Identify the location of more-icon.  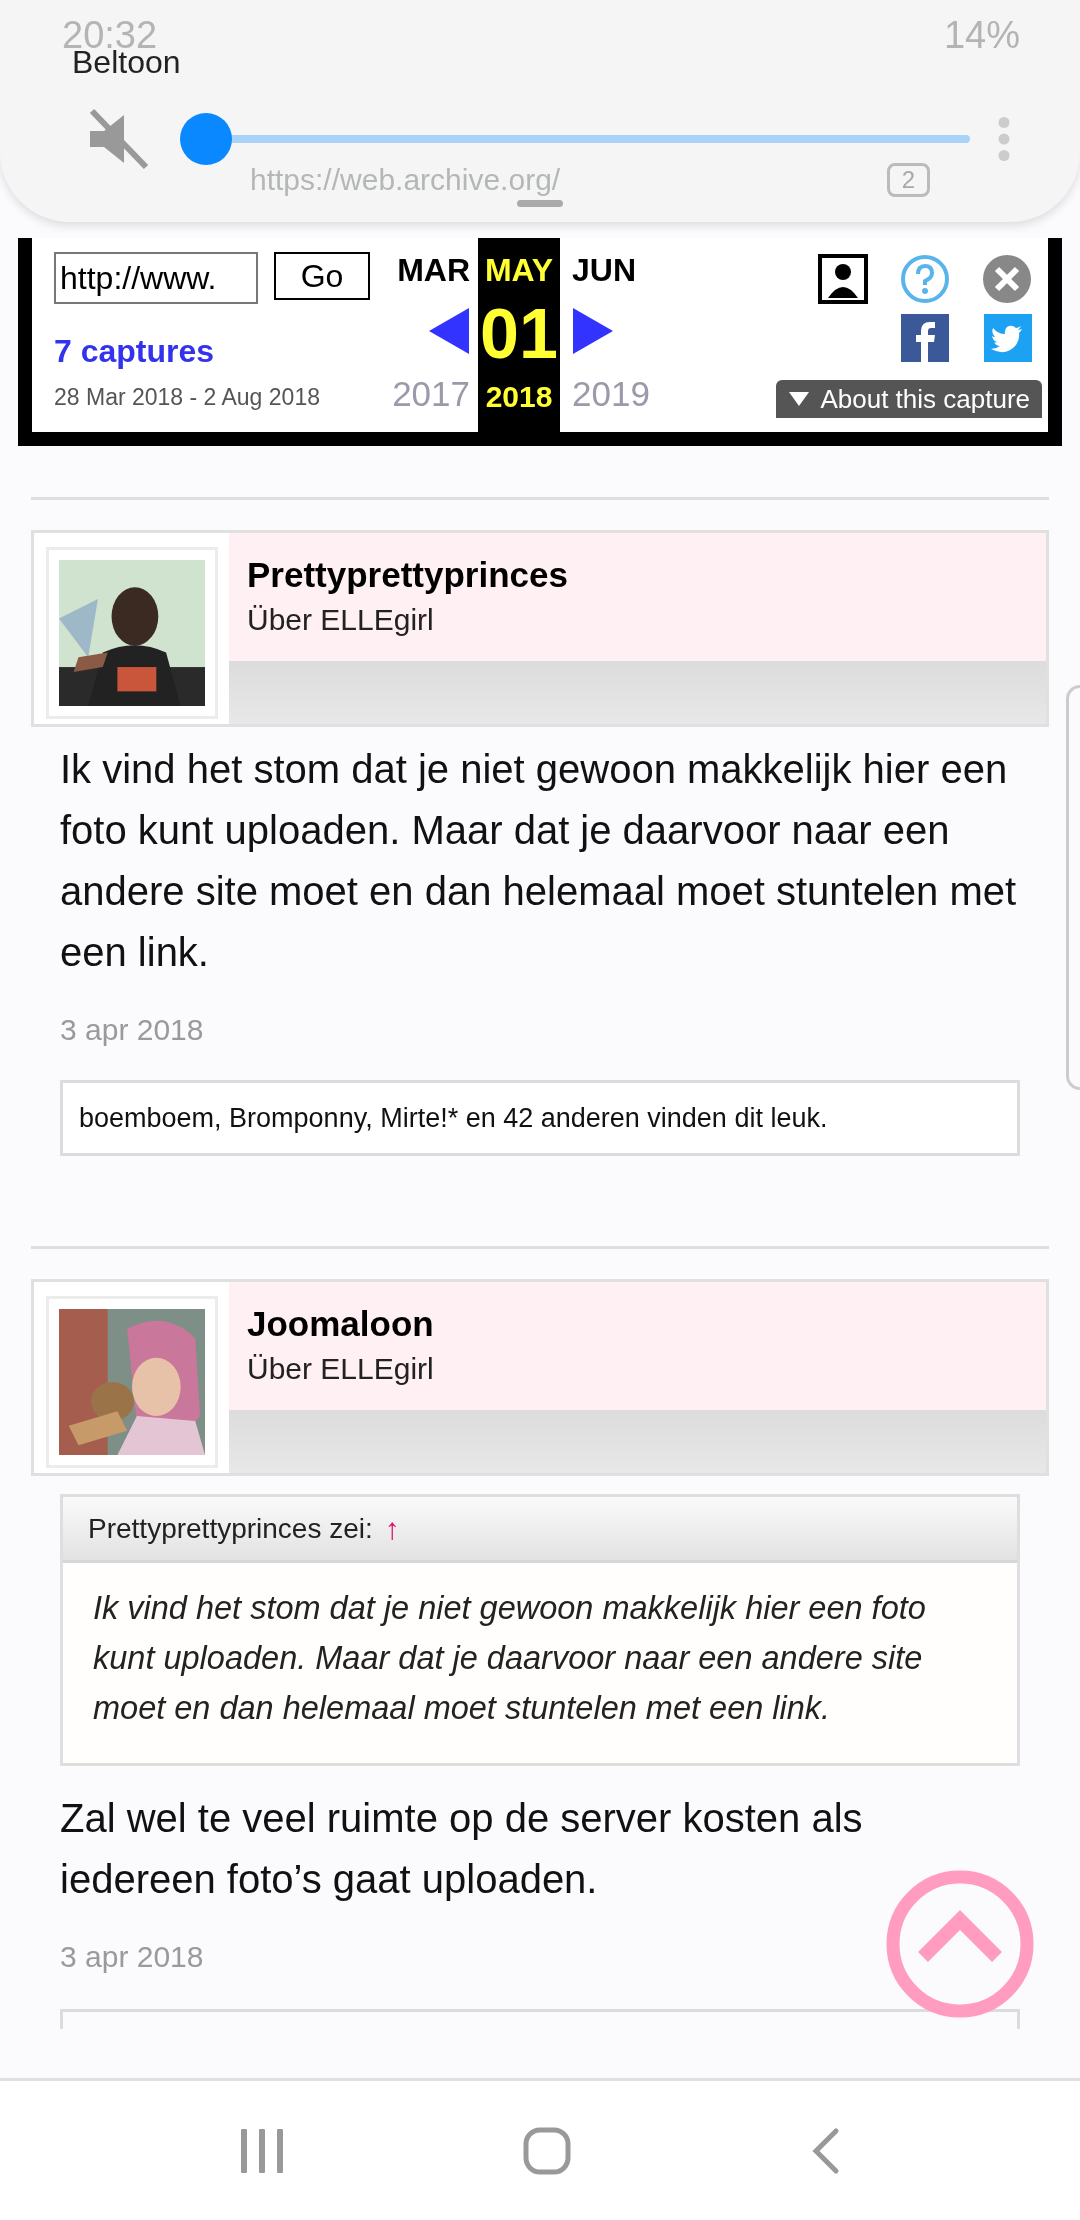
(1004, 139).